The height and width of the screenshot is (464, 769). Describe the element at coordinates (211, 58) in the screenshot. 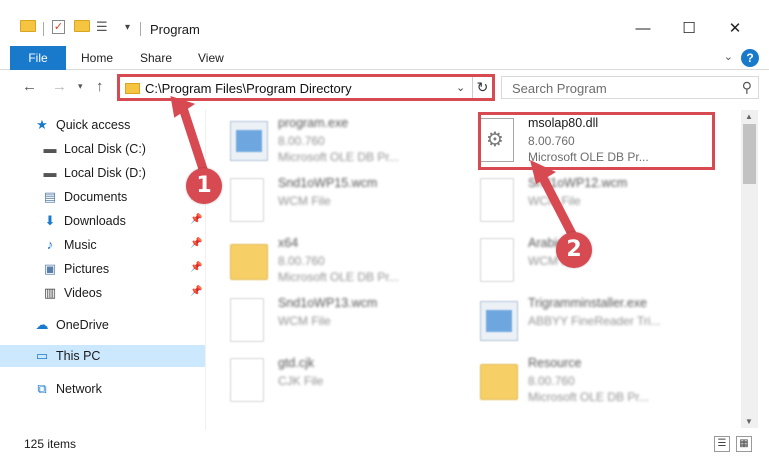

I see `tab-view: View` at that location.